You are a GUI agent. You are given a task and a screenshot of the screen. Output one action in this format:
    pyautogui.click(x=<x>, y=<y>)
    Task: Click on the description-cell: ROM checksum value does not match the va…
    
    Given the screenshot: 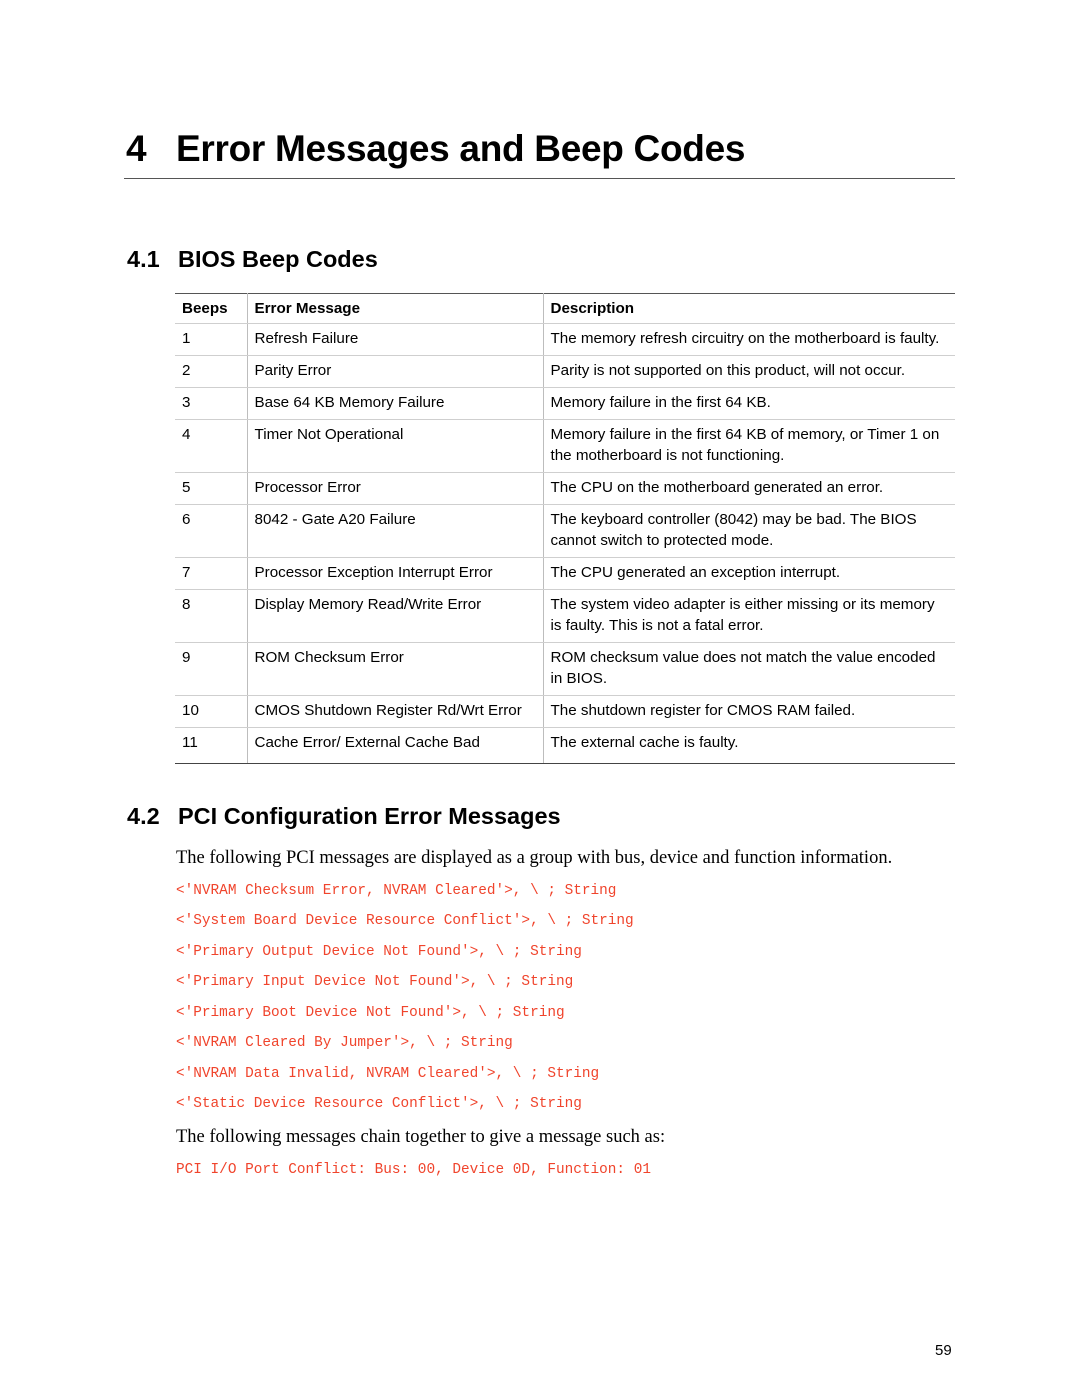 What is the action you would take?
    pyautogui.click(x=748, y=669)
    